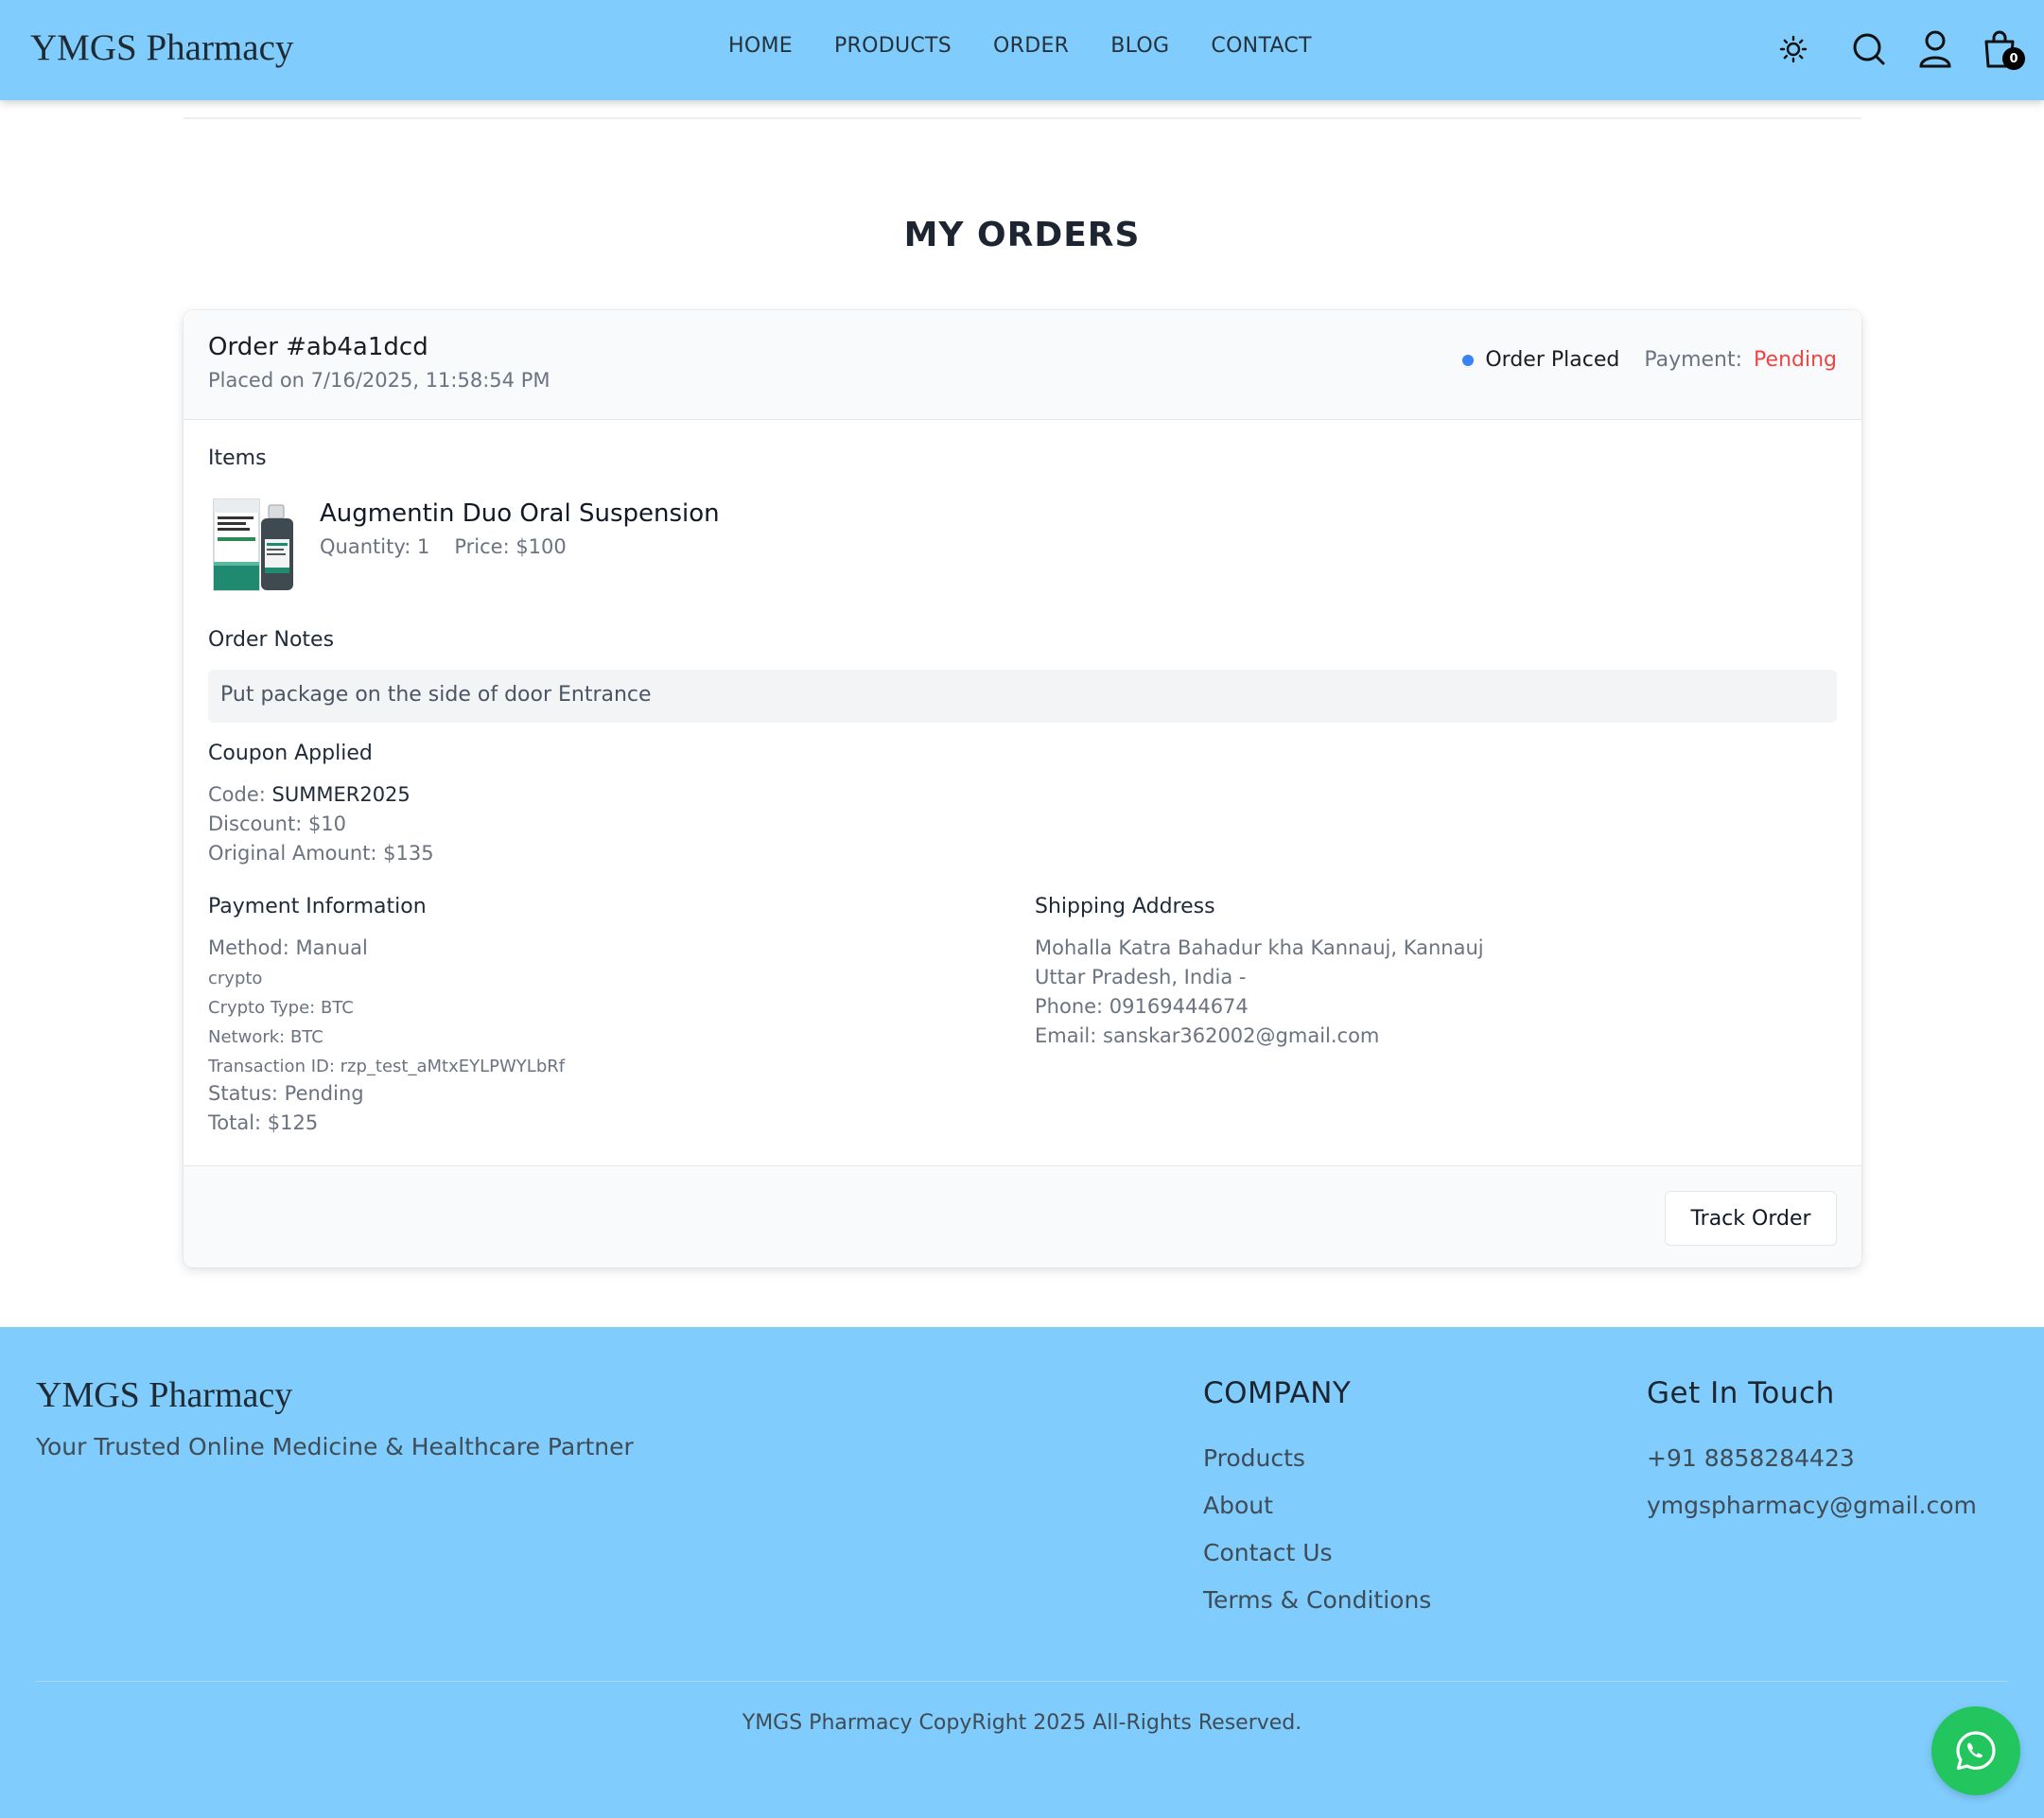  Describe the element at coordinates (1751, 1218) in the screenshot. I see `track-order-button: Track Order` at that location.